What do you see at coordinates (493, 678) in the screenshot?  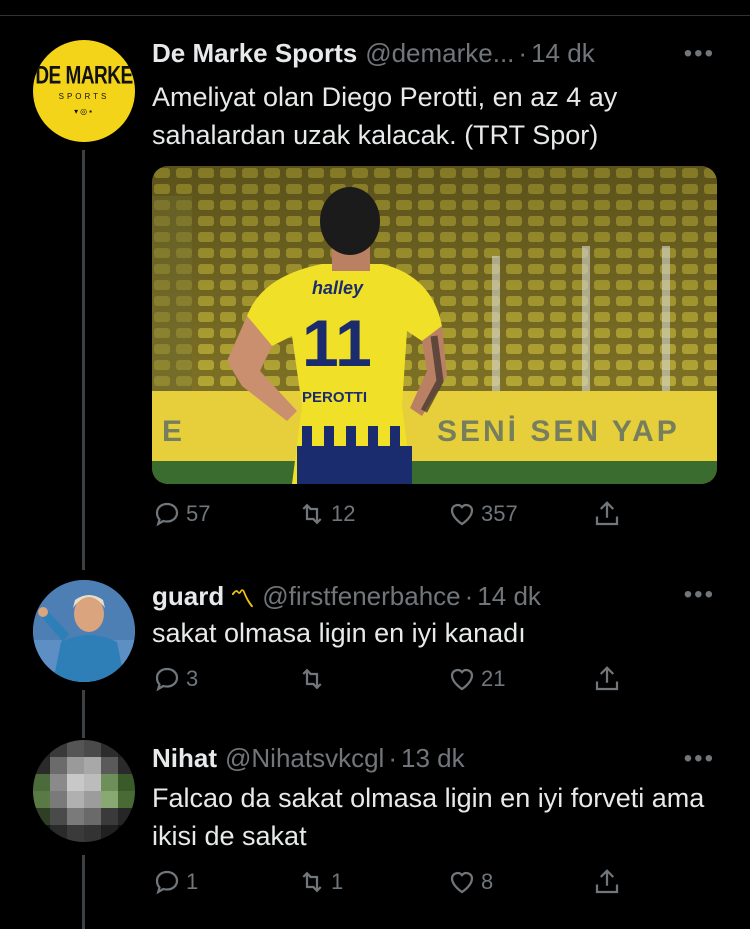 I see `like-count: 21` at bounding box center [493, 678].